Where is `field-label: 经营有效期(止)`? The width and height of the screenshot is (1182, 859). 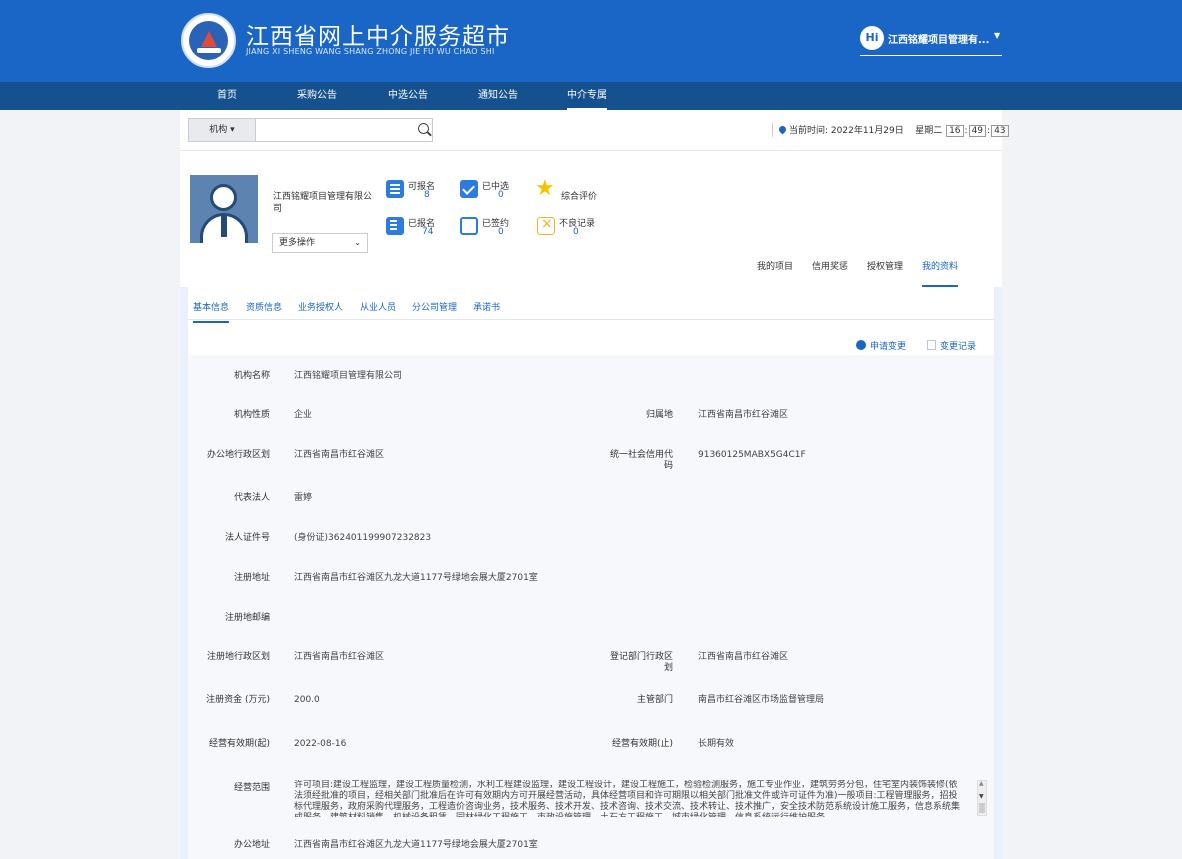
field-label: 经营有效期(止) is located at coordinates (642, 744).